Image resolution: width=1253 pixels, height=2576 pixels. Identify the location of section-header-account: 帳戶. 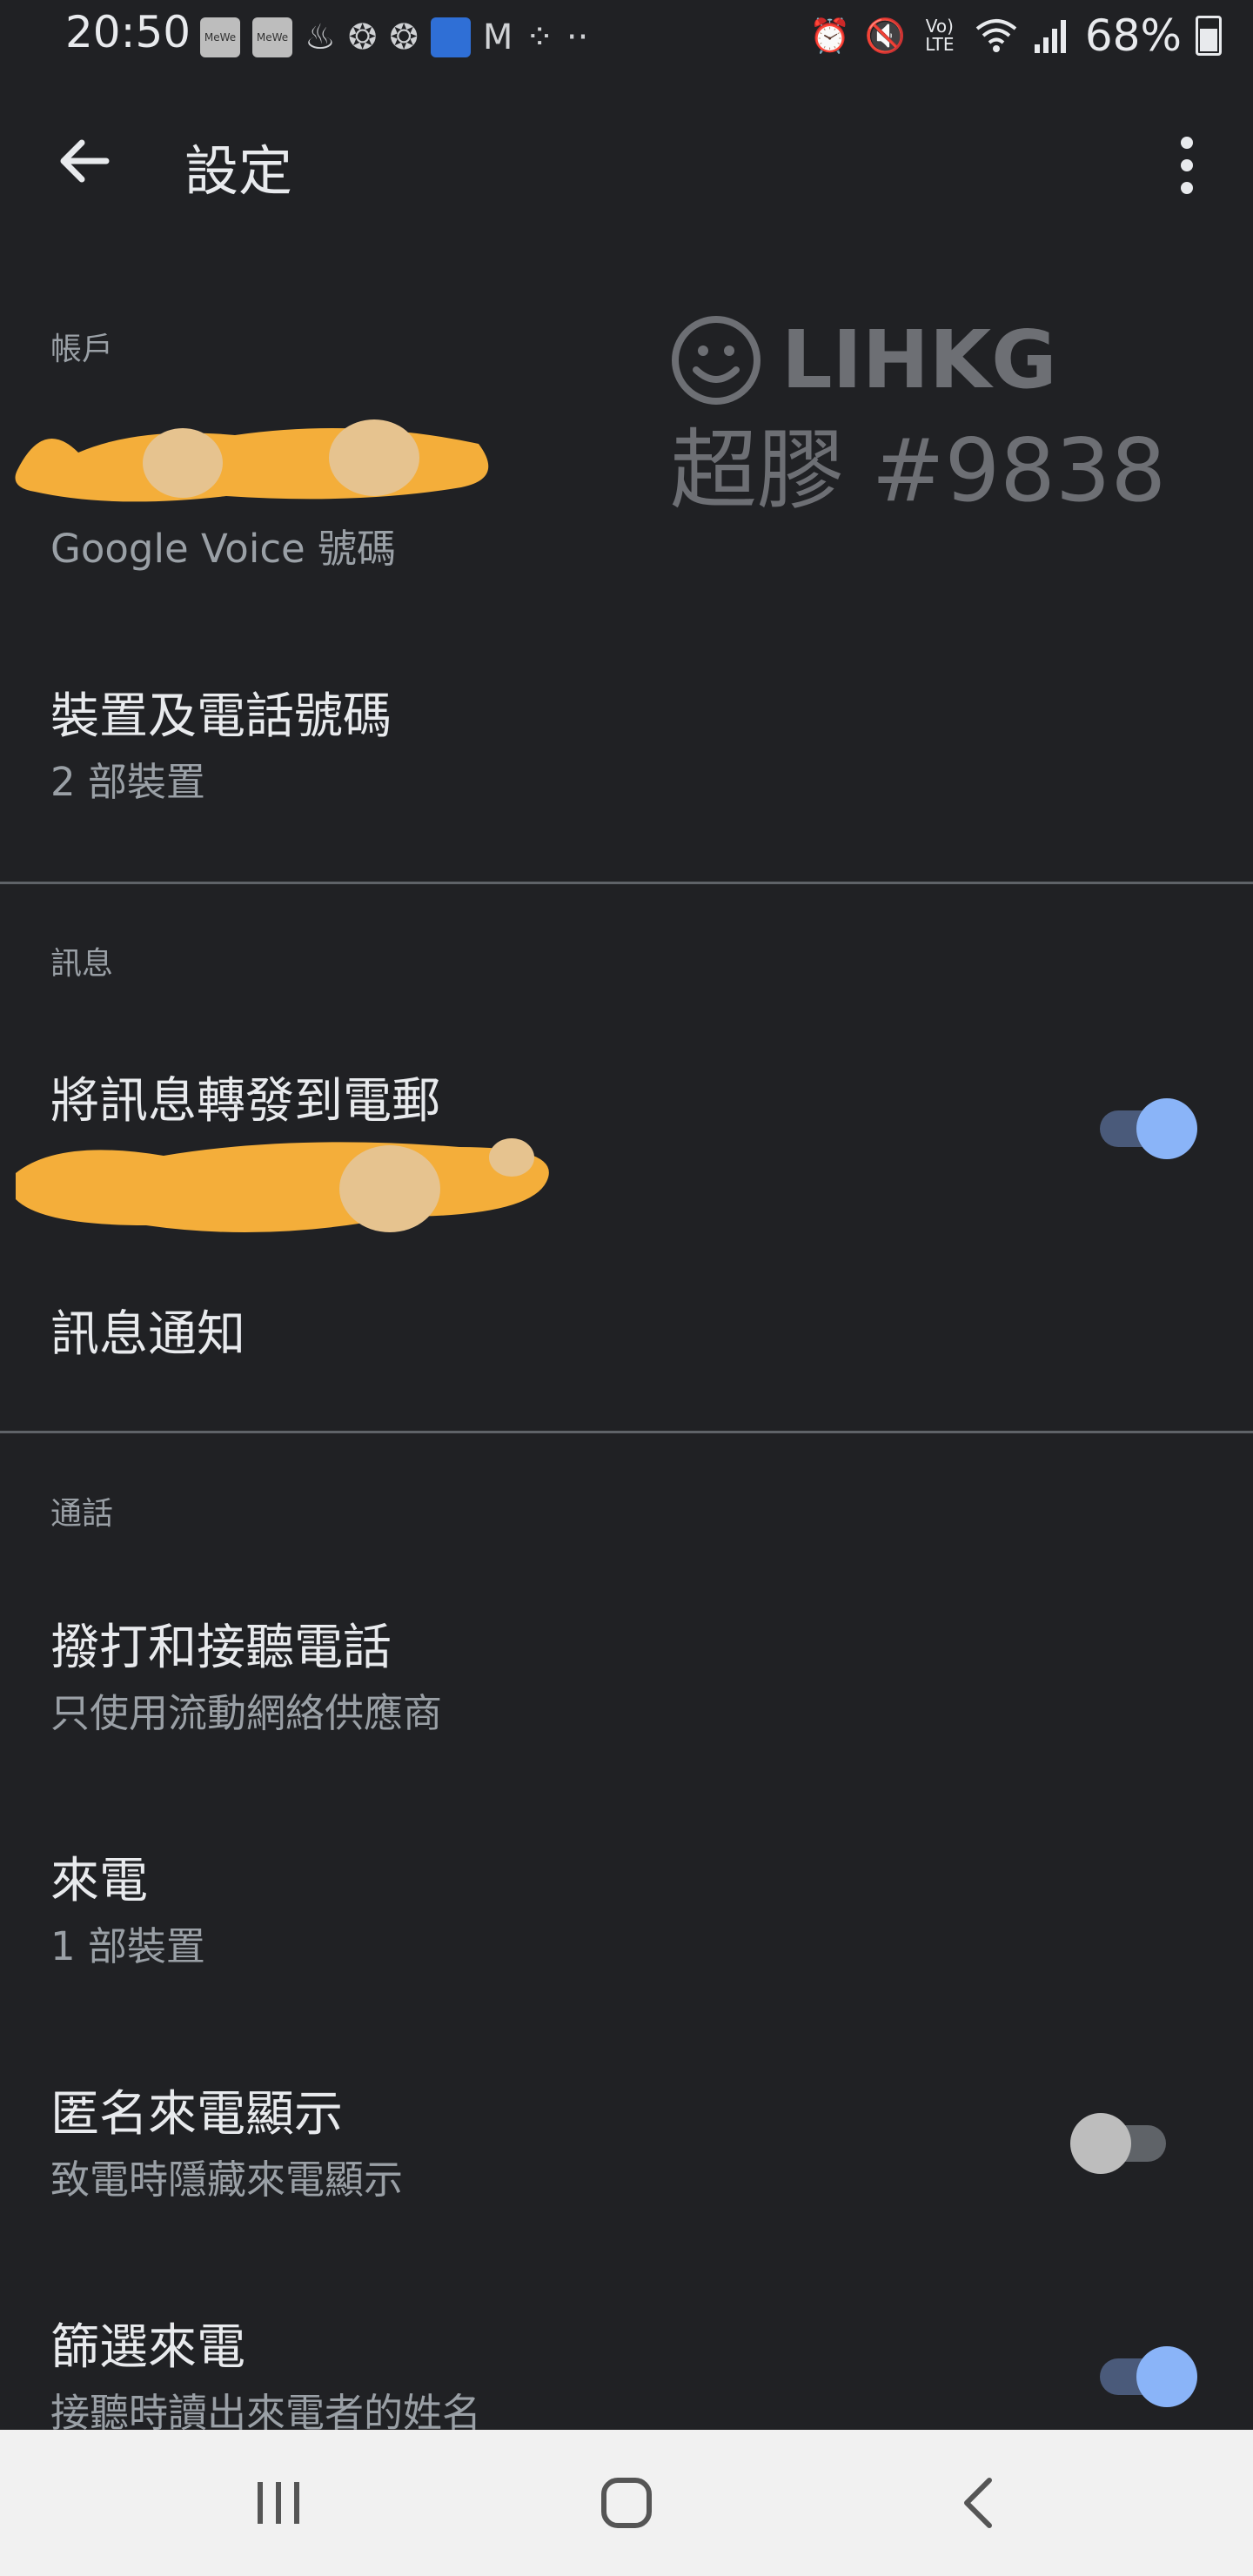
(82, 349).